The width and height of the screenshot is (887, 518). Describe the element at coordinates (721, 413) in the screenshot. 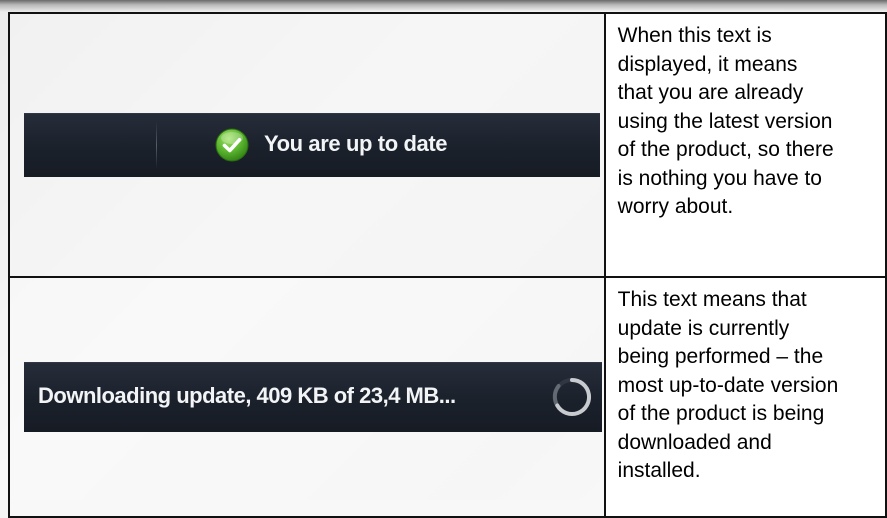

I see `description-line: of the product is being` at that location.